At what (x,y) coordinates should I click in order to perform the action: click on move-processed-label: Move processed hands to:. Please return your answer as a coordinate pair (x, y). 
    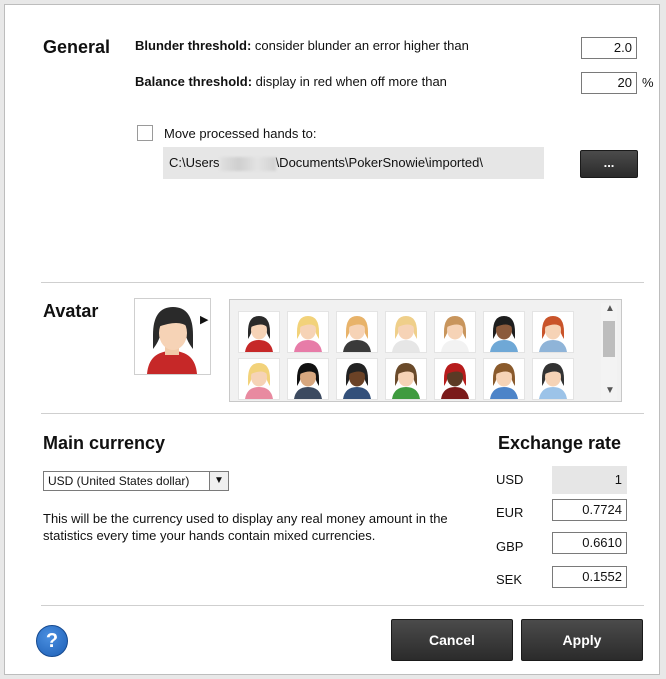
    Looking at the image, I should click on (240, 133).